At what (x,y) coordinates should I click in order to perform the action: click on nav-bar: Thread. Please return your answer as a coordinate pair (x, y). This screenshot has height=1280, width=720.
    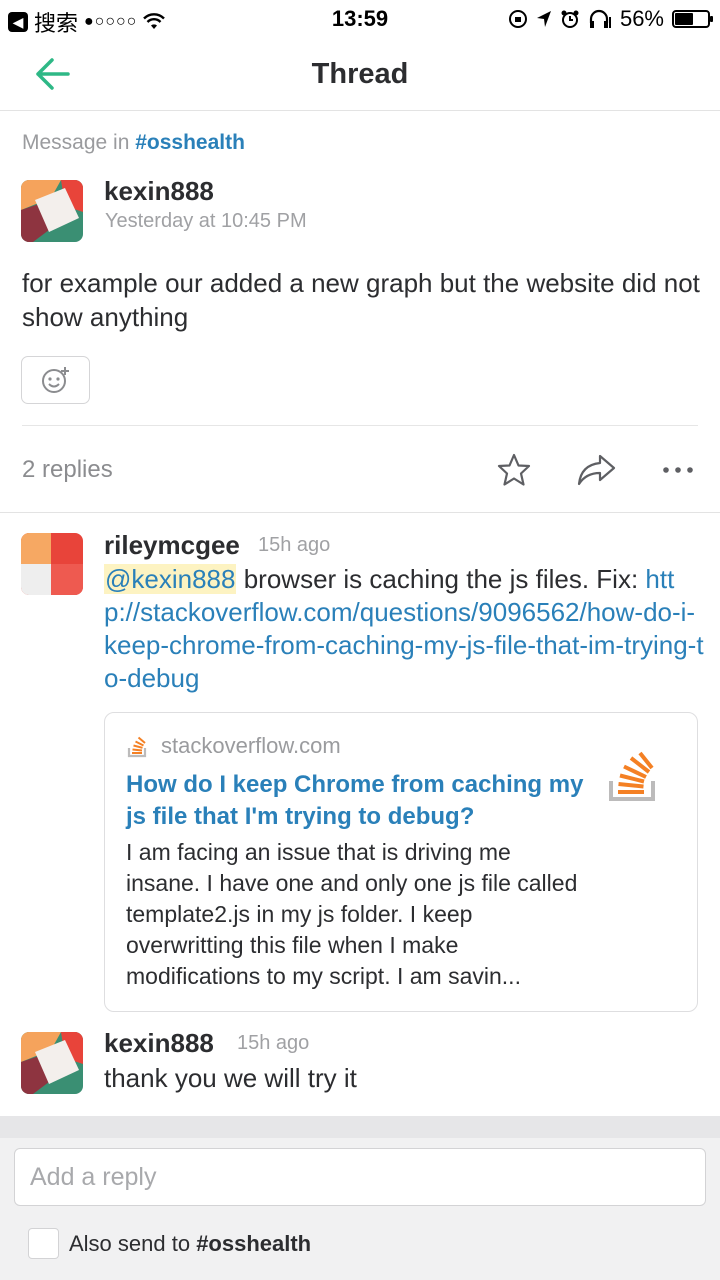
    Looking at the image, I should click on (360, 74).